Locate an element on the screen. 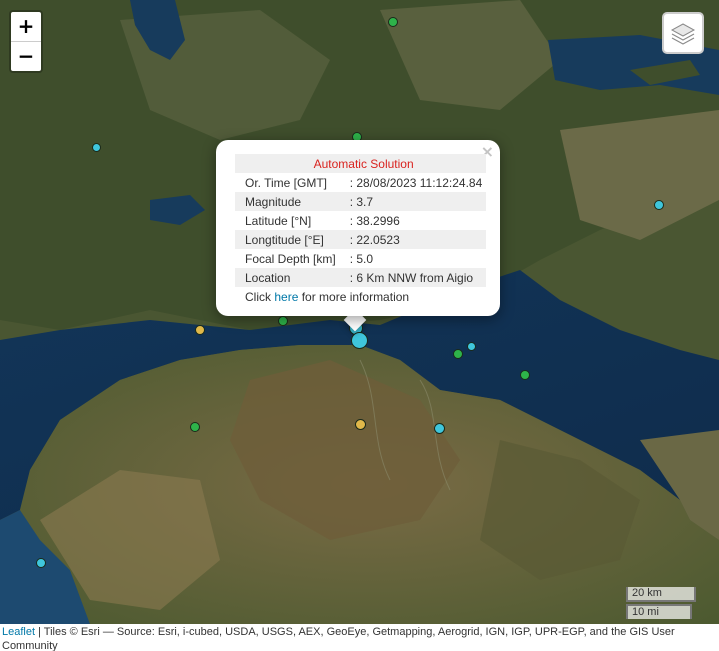 The width and height of the screenshot is (719, 651). more-info-link: here is located at coordinates (286, 297).